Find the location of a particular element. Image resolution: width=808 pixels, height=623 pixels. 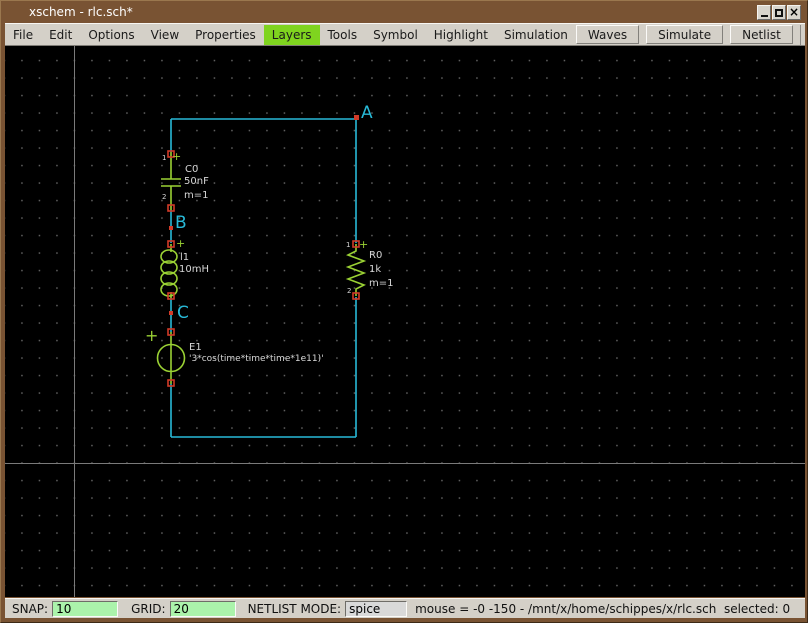

menubar-right: Waves Simulate Netlist Help is located at coordinates (691, 34).